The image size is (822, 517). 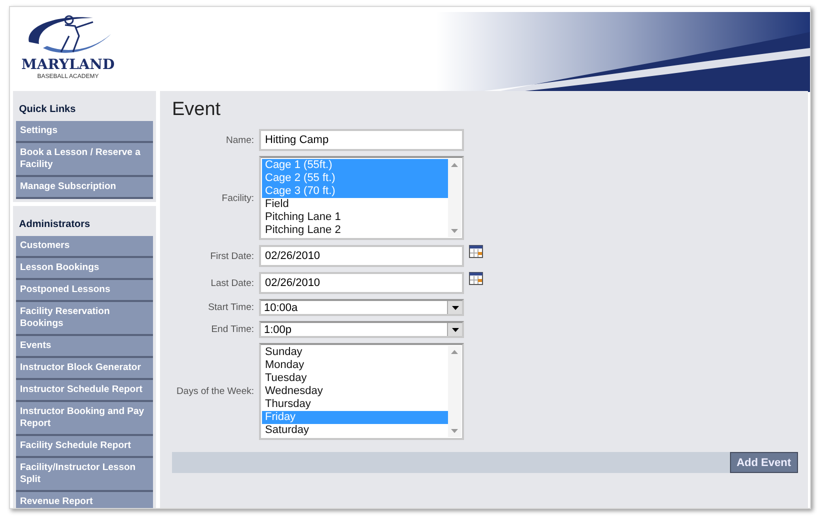 What do you see at coordinates (231, 256) in the screenshot?
I see `field-label: First Date:` at bounding box center [231, 256].